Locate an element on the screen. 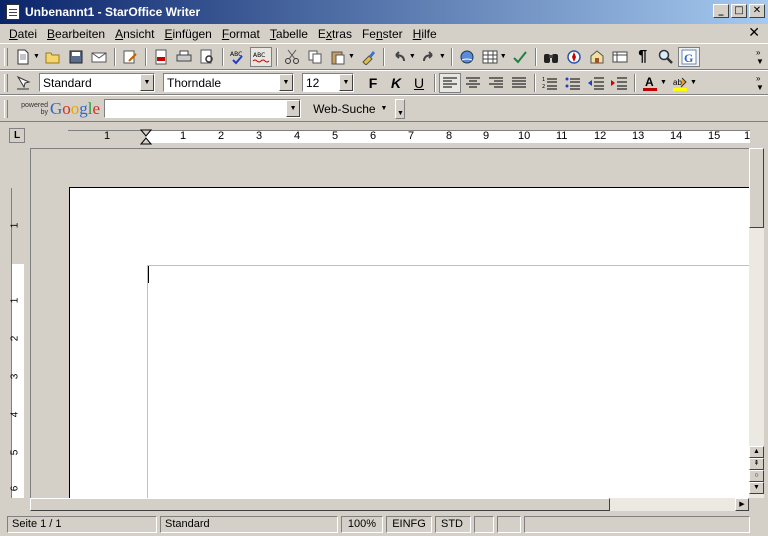 This screenshot has height=536, width=768. page-preview-icon is located at coordinates (207, 57).